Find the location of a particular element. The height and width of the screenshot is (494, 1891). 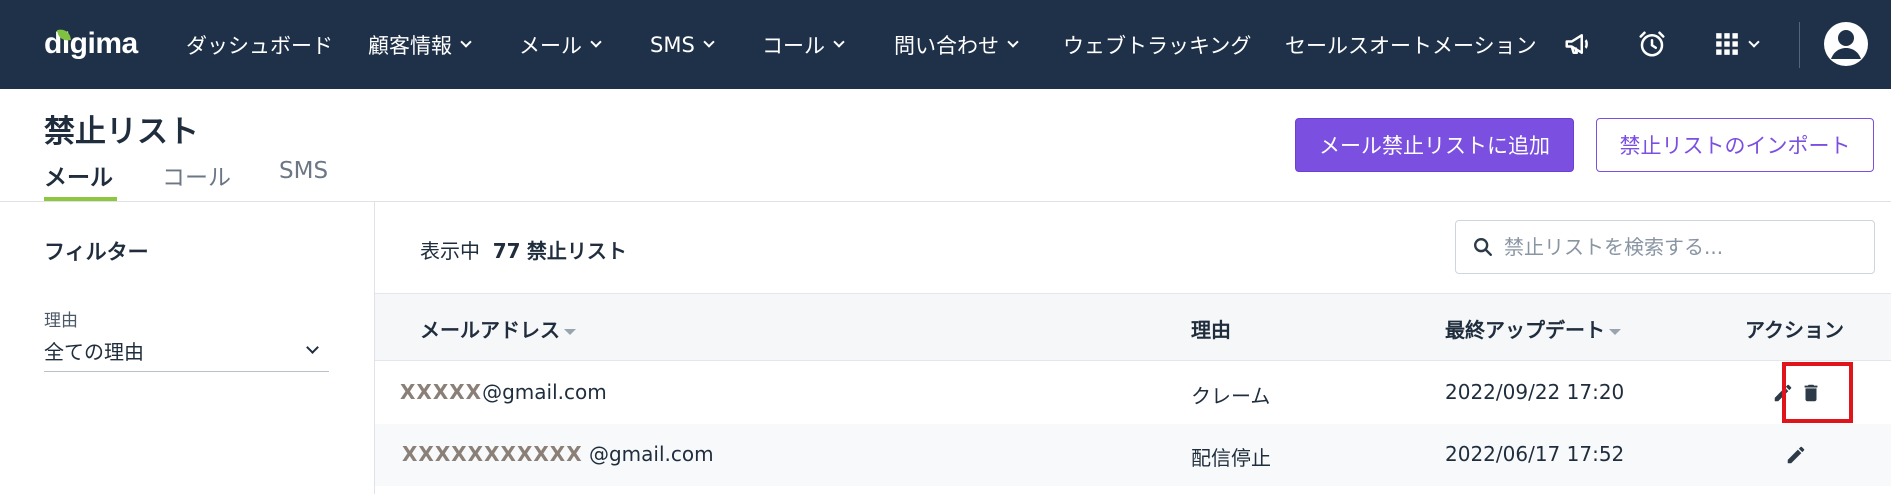

edit-pencil-icon is located at coordinates (1796, 455).